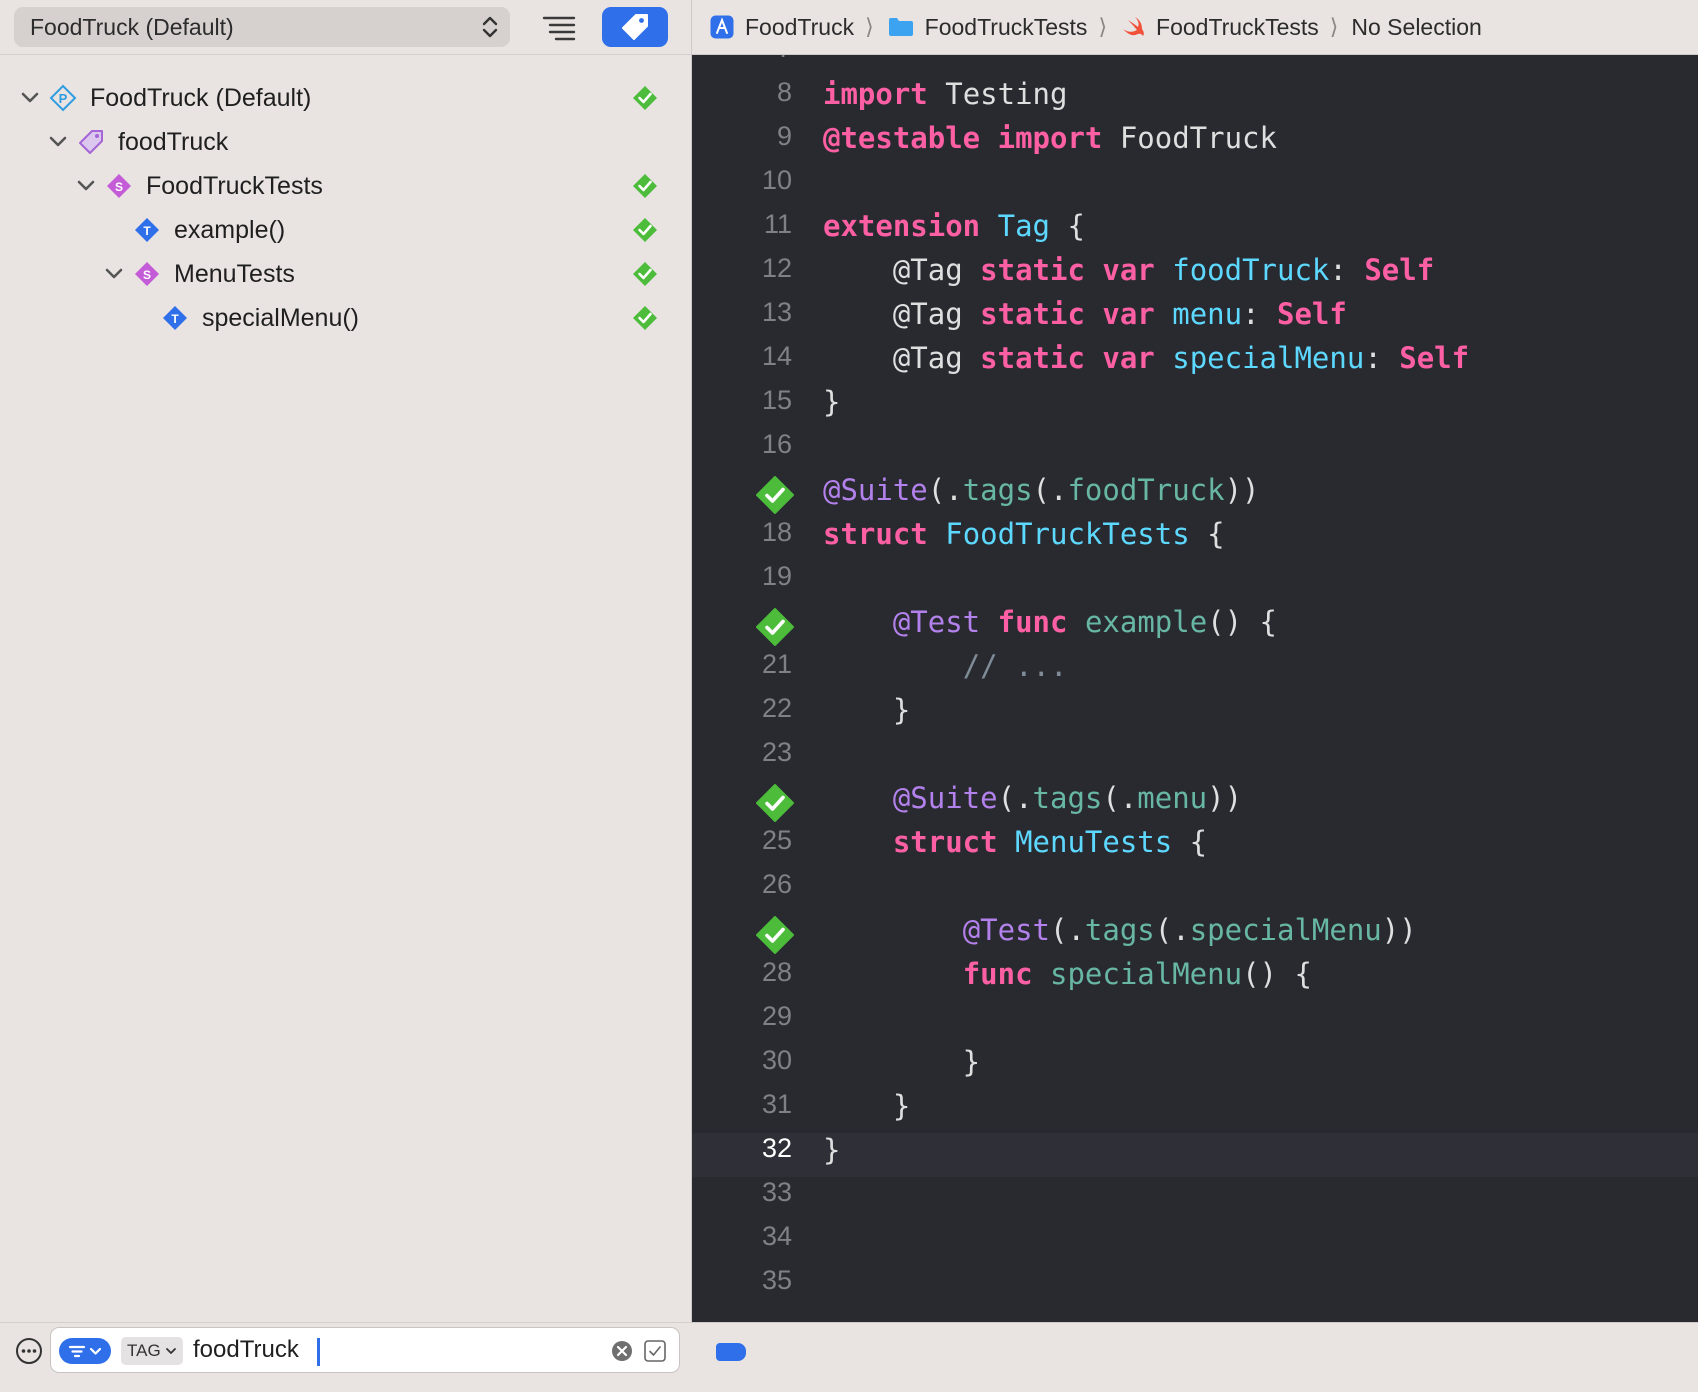 The height and width of the screenshot is (1392, 1698). What do you see at coordinates (490, 27) in the screenshot?
I see `chevron-updown-icon` at bounding box center [490, 27].